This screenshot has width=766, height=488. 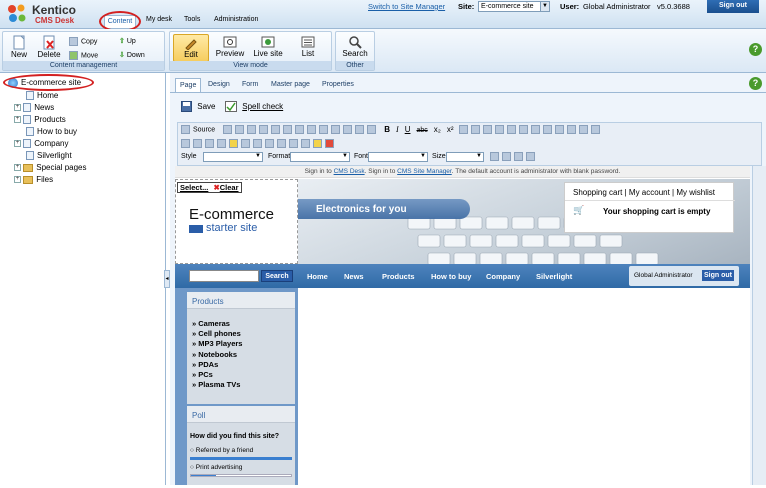 I want to click on tab-tools: Tools, so click(x=192, y=19).